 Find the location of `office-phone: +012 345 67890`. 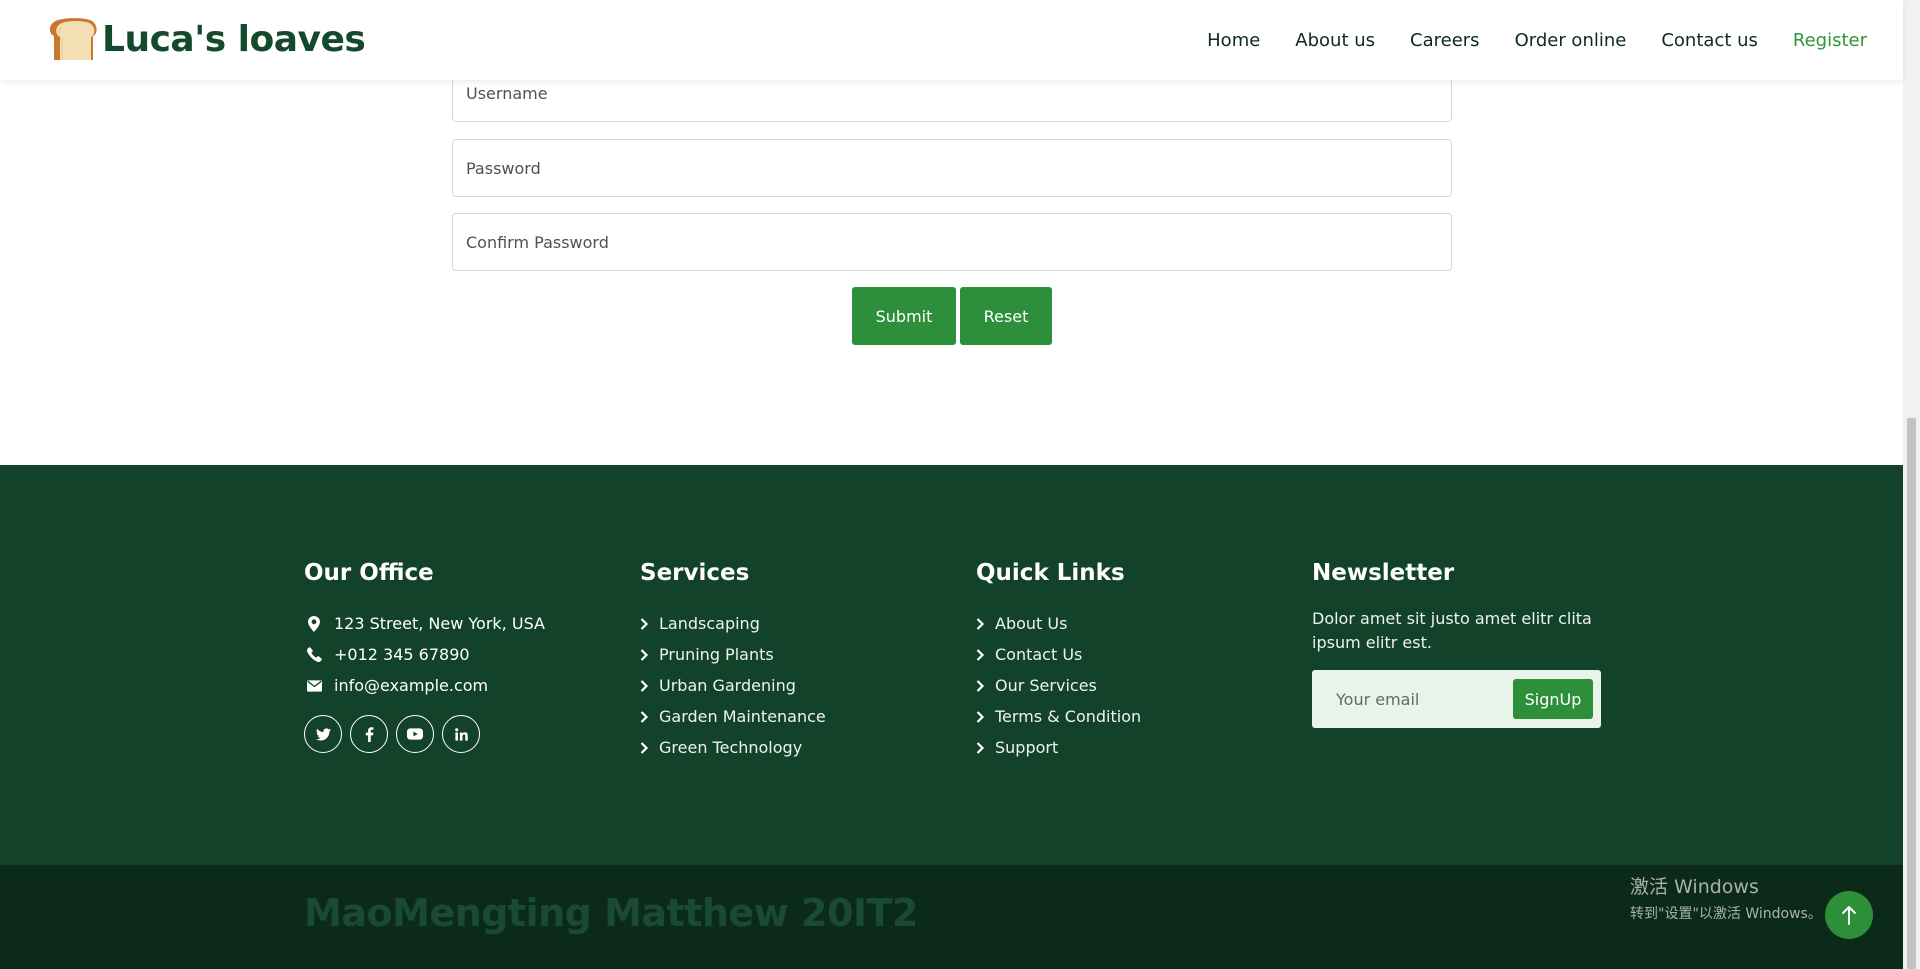

office-phone: +012 345 67890 is located at coordinates (424, 654).